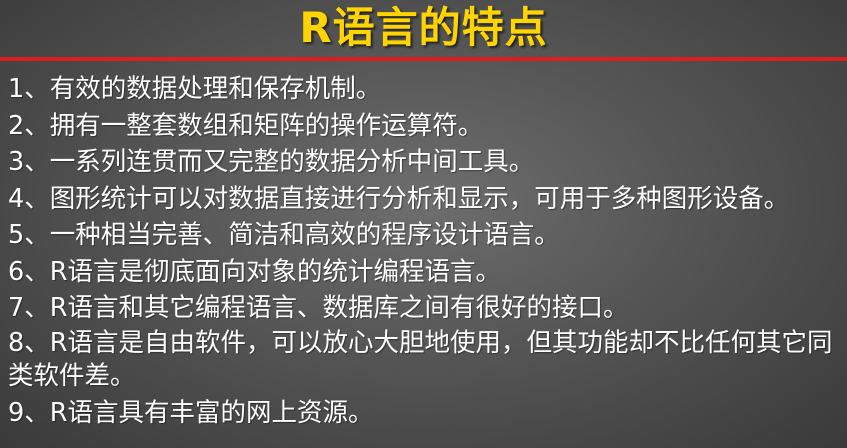  What do you see at coordinates (191, 412) in the screenshot?
I see `list-item: 9、R语言具有丰富的网上资源。` at bounding box center [191, 412].